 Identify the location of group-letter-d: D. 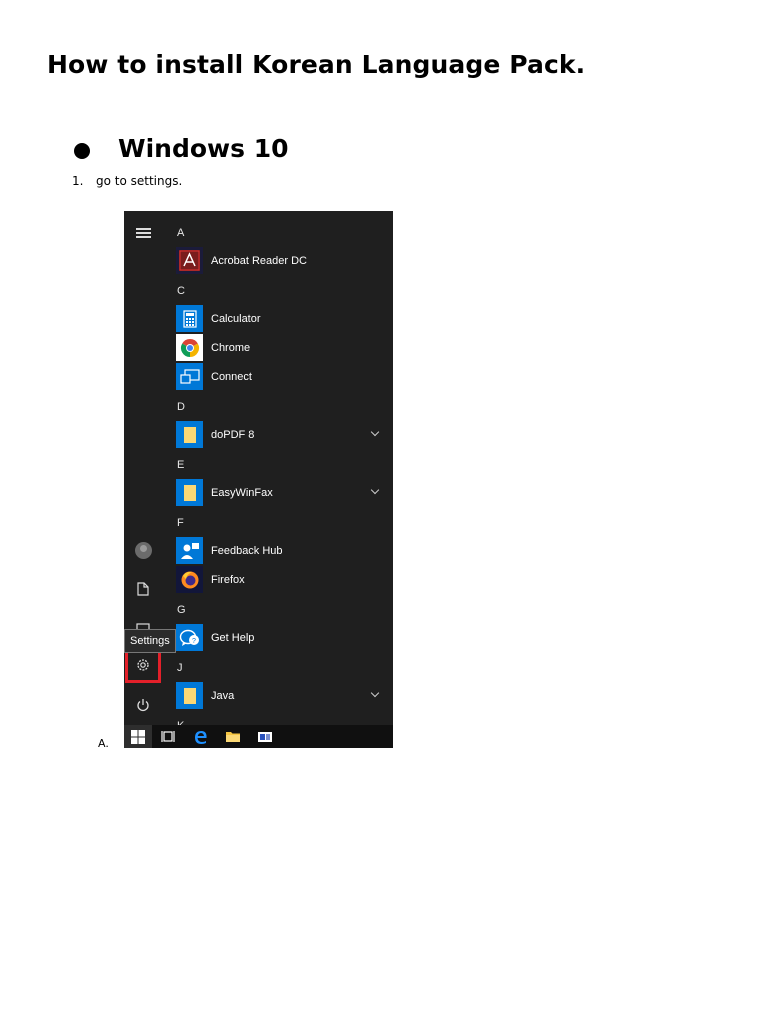
(181, 407).